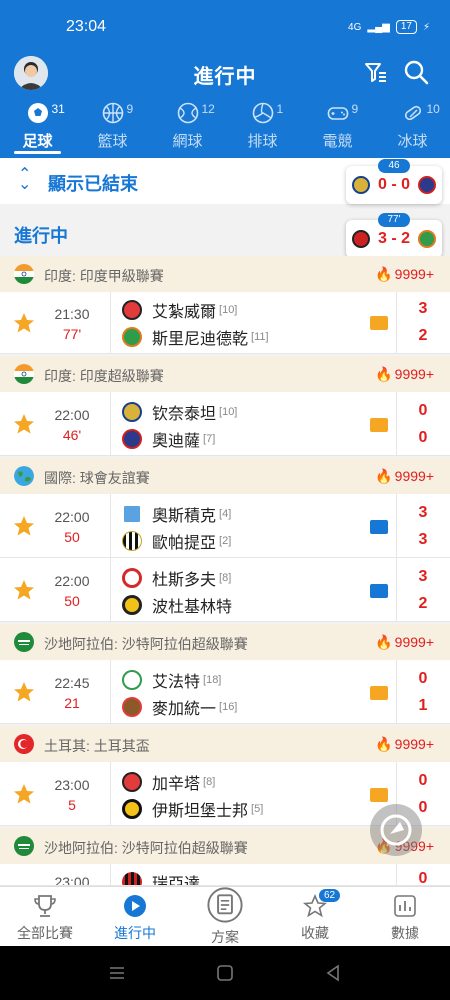 Image resolution: width=450 pixels, height=1000 pixels. Describe the element at coordinates (225, 744) in the screenshot. I see `league-header: 土耳其: 土耳其盃 🔥 9999+` at that location.